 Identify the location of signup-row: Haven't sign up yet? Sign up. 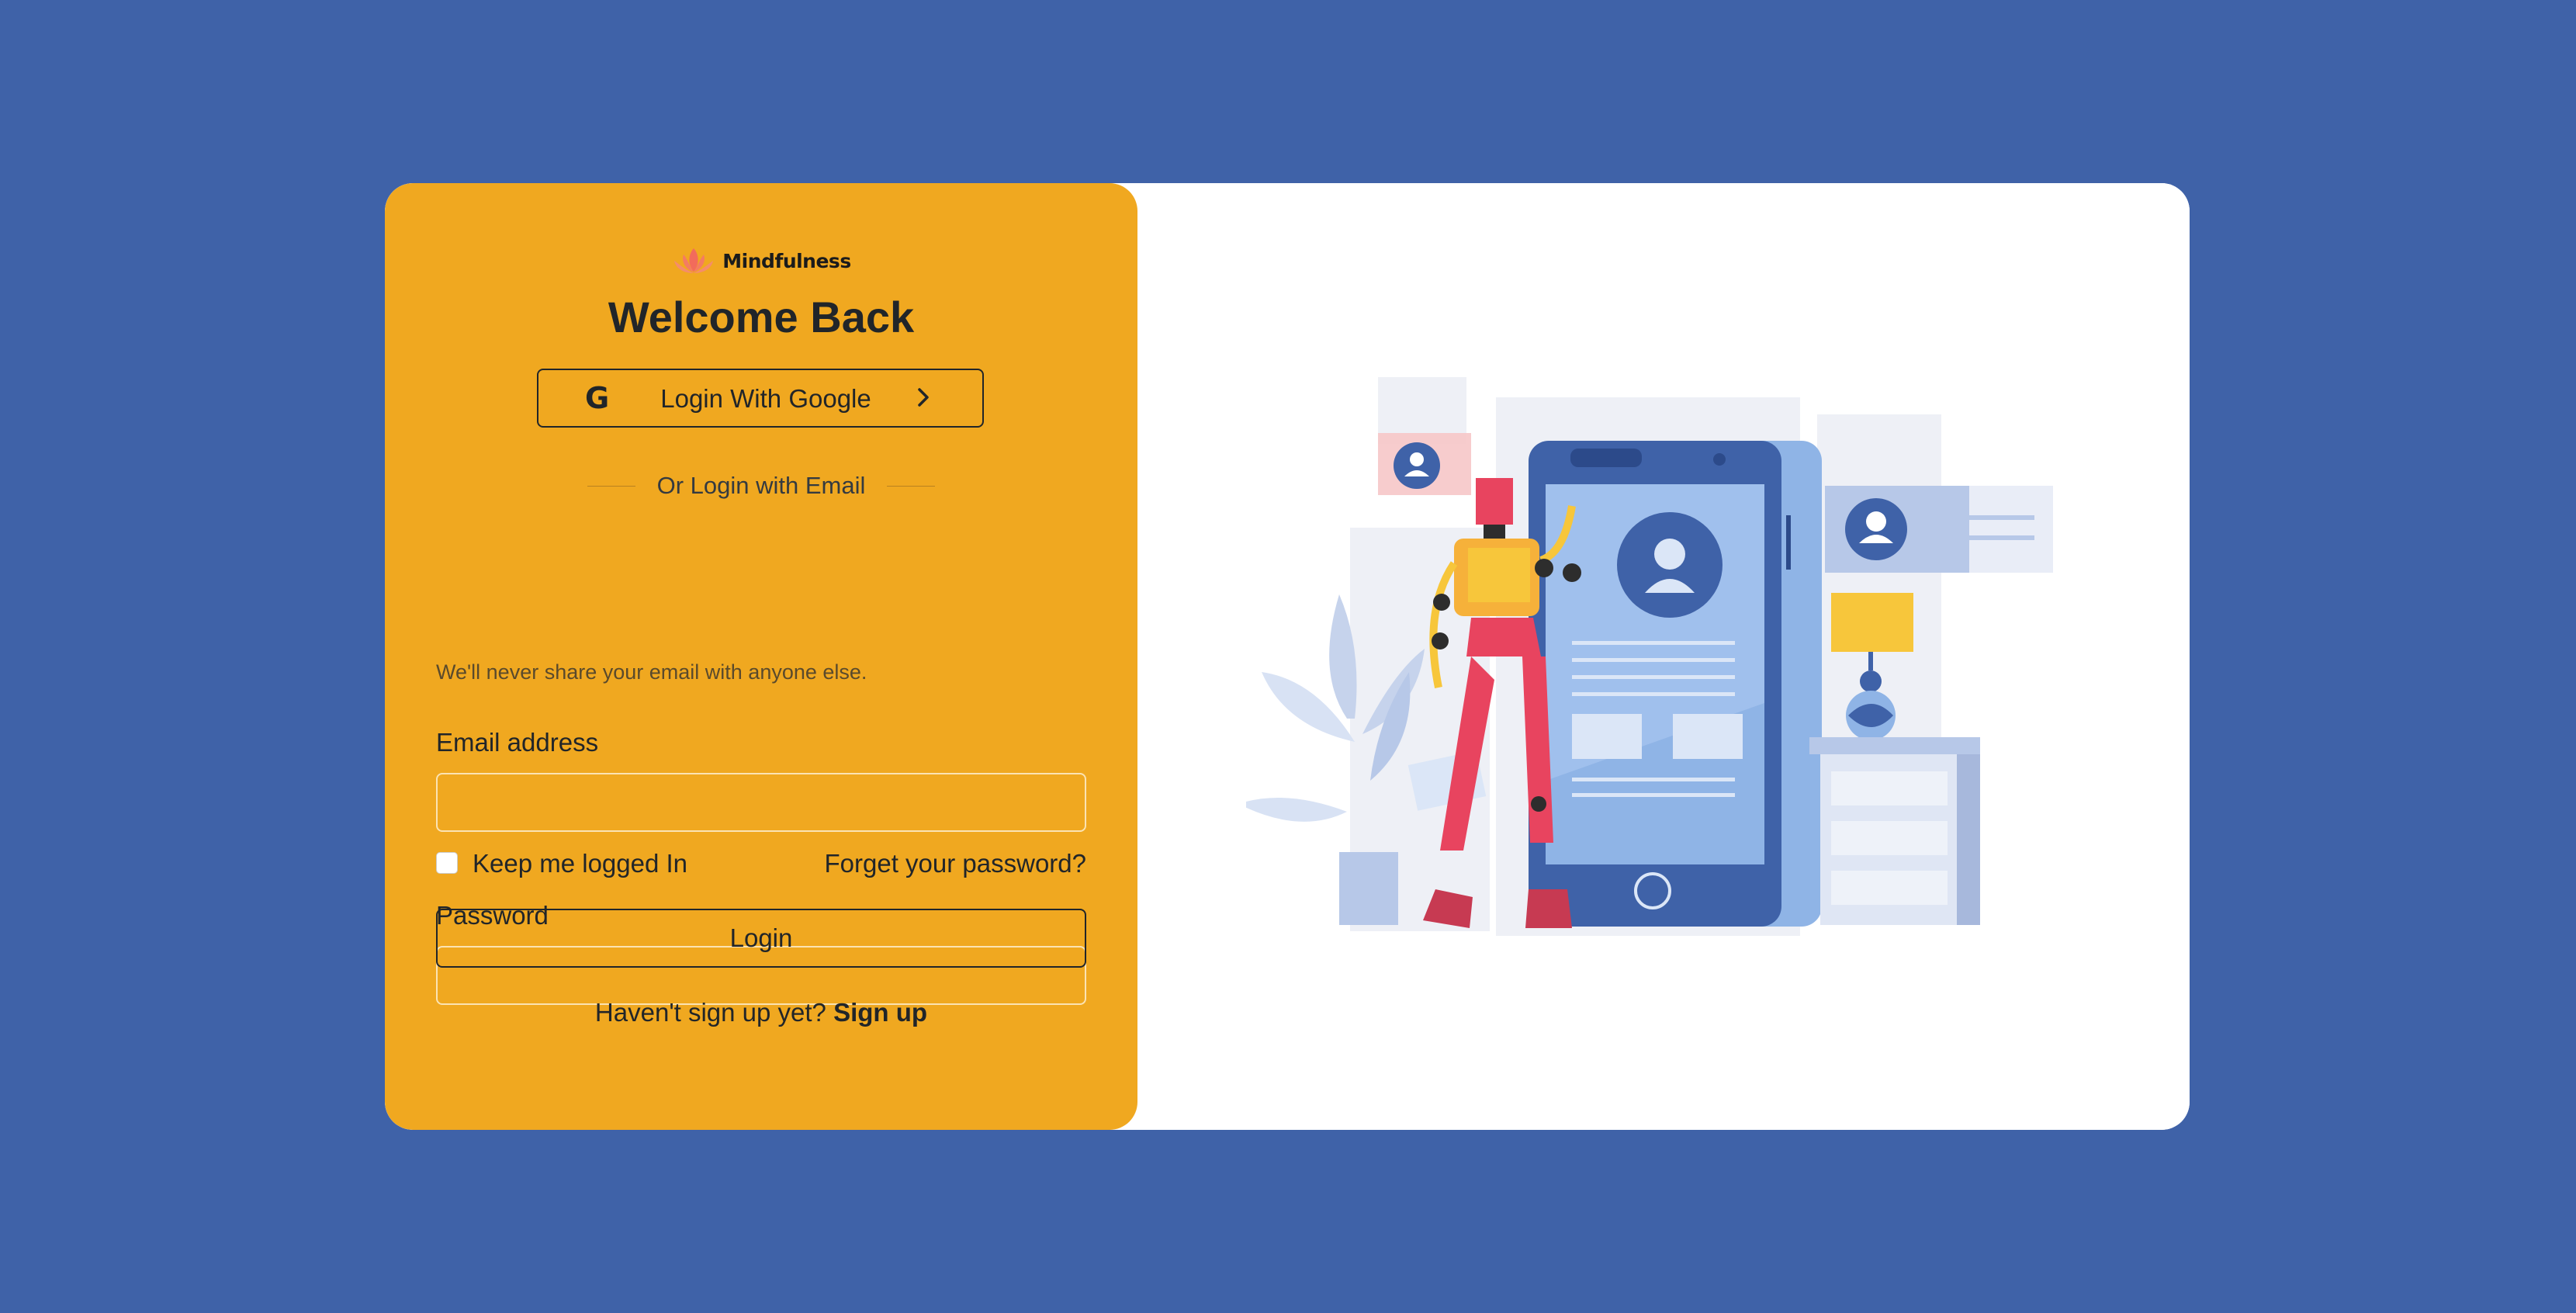
(761, 1012).